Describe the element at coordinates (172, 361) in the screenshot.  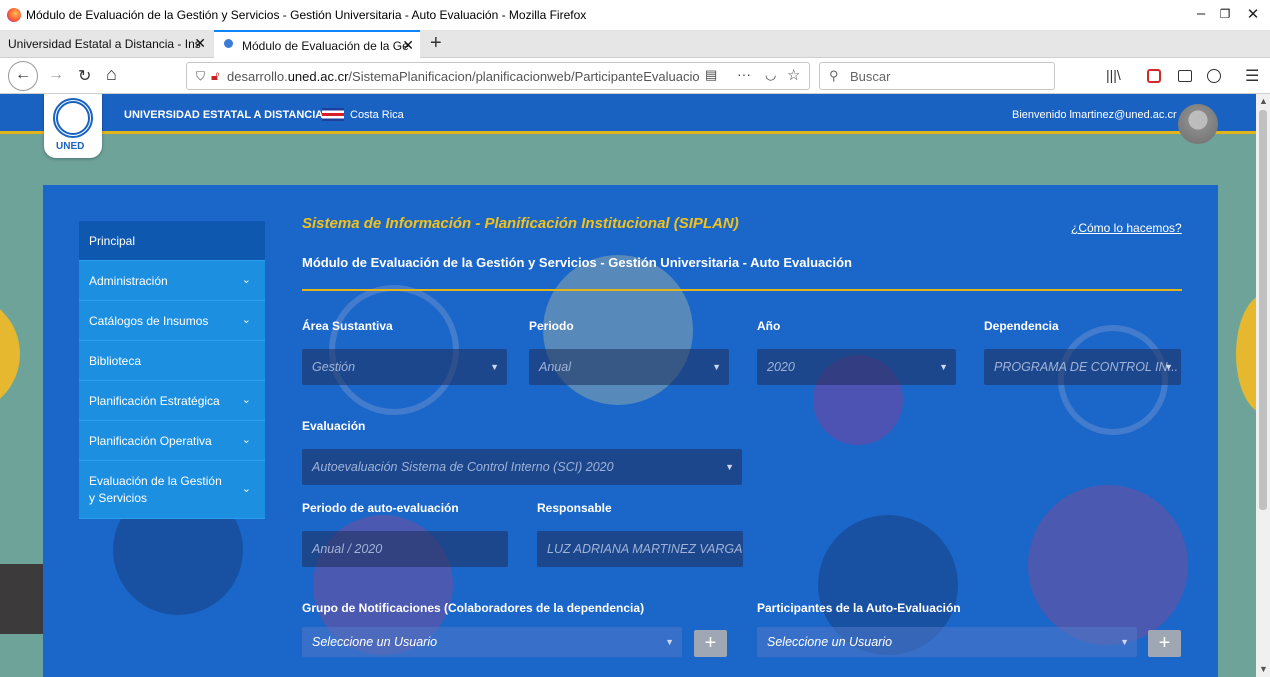
I see `sidebar-item-biblioteca: Biblioteca` at that location.